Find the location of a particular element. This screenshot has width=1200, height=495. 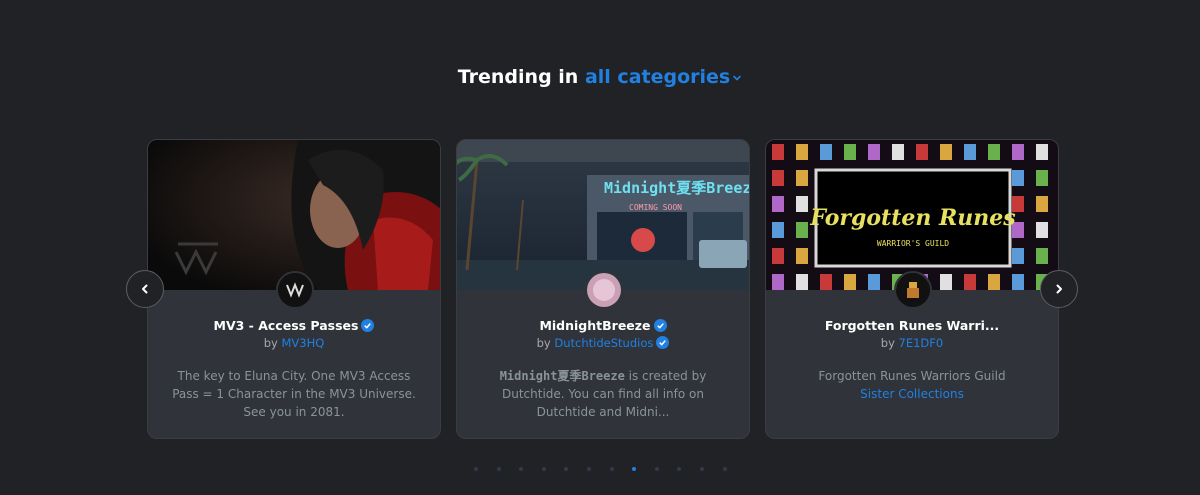

section-title: Trending in all categories is located at coordinates (600, 77).